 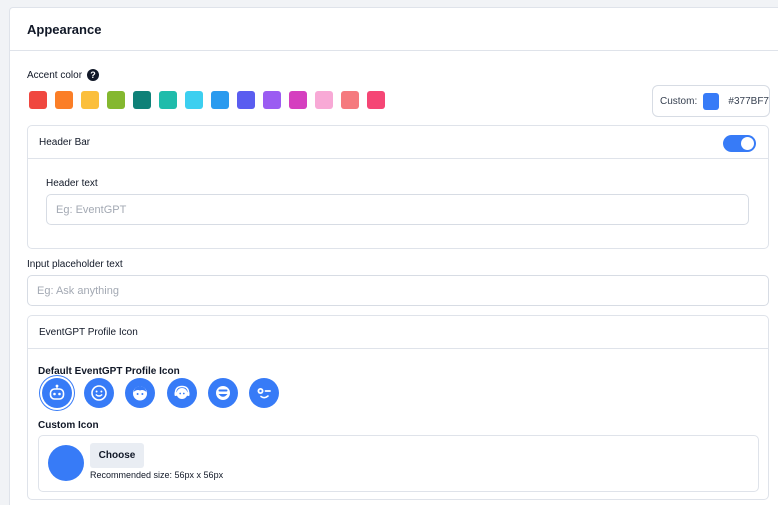 What do you see at coordinates (398, 463) in the screenshot?
I see `custom-icon-upload: Choose Recommended size: 56px x 56px` at bounding box center [398, 463].